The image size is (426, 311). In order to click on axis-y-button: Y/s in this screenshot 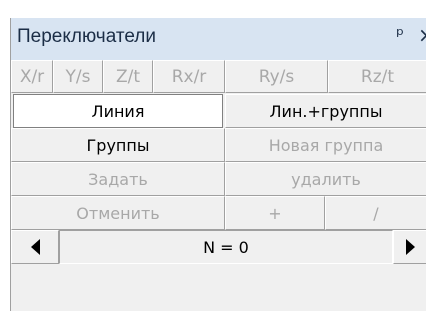, I will do `click(78, 76)`.